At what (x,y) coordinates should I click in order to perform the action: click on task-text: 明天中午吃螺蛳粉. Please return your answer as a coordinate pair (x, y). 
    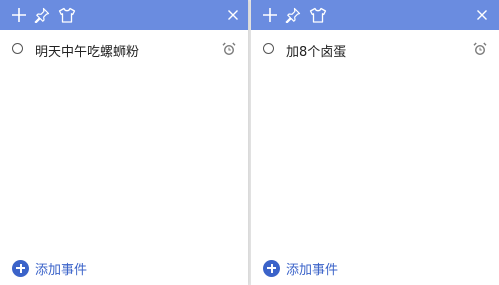
    Looking at the image, I should click on (87, 52).